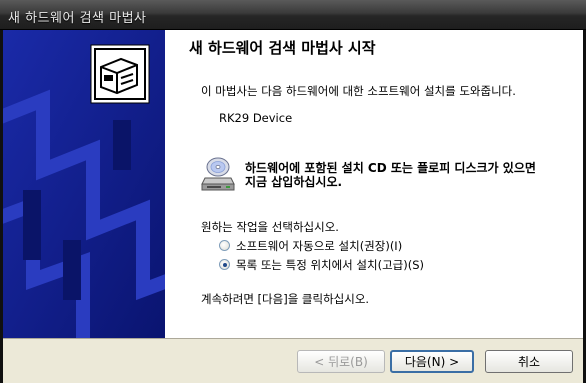 The image size is (586, 383). Describe the element at coordinates (270, 227) in the screenshot. I see `choose-prompt: 원하는 작업을 선택하십시오.` at that location.